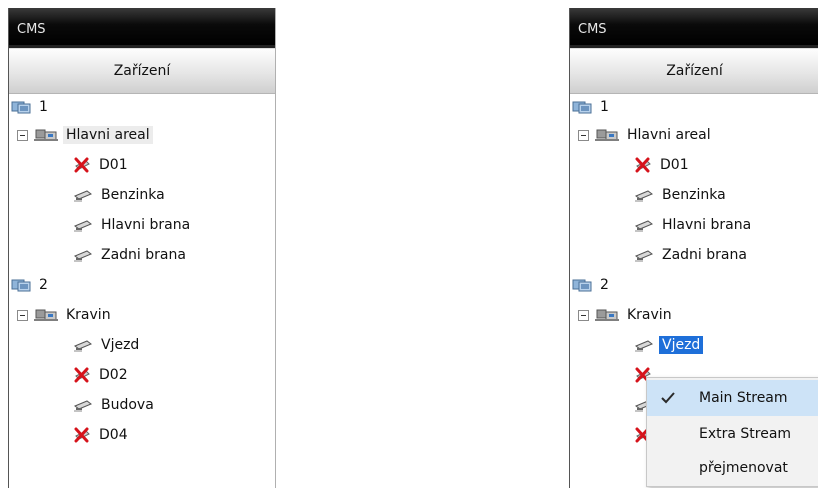 Image resolution: width=818 pixels, height=488 pixels. I want to click on menu-item-rename: přejmenovat, so click(732, 468).